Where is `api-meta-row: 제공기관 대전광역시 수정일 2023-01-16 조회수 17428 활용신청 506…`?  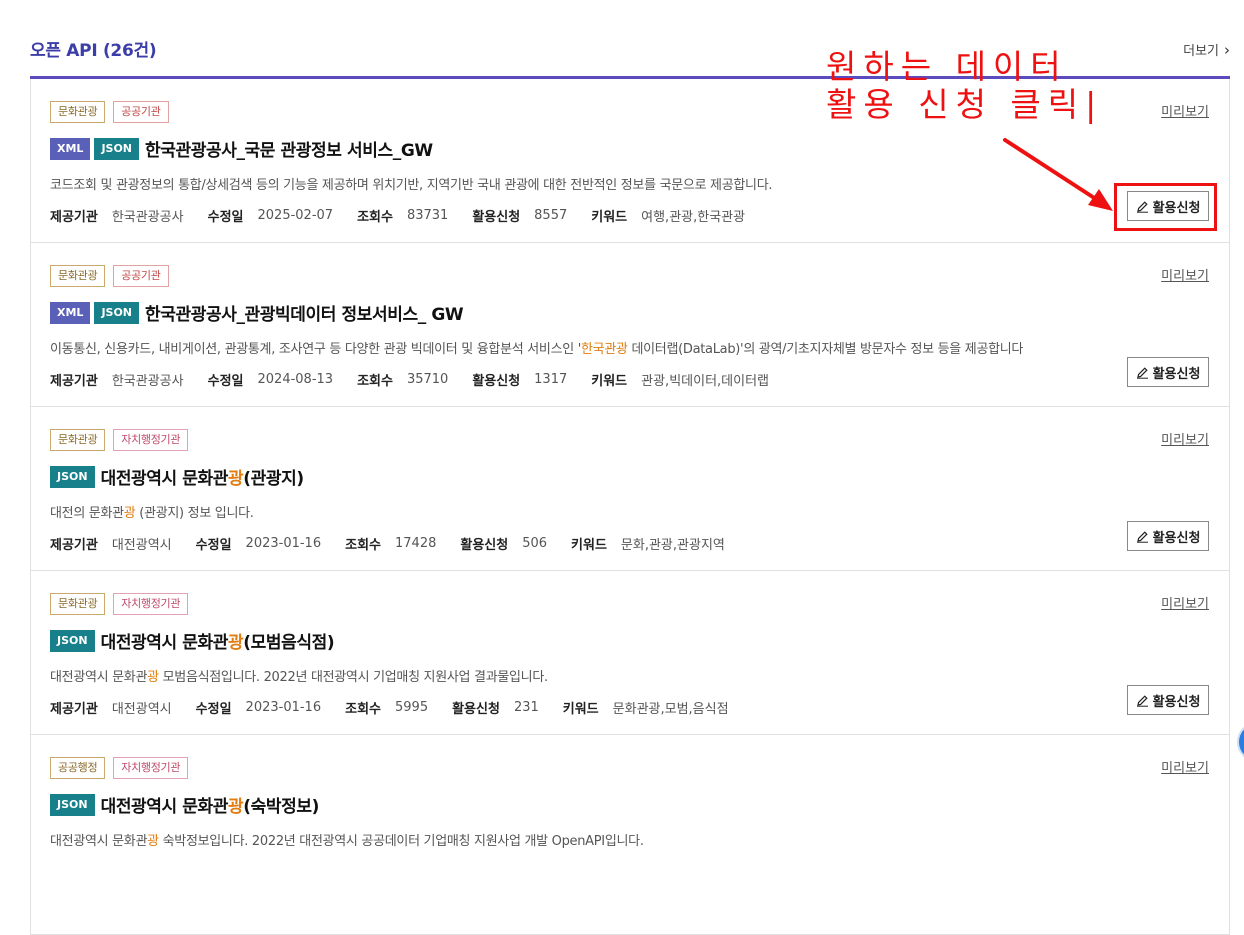
api-meta-row: 제공기관 대전광역시 수정일 2023-01-16 조회수 17428 활용신청 506… is located at coordinates (399, 543).